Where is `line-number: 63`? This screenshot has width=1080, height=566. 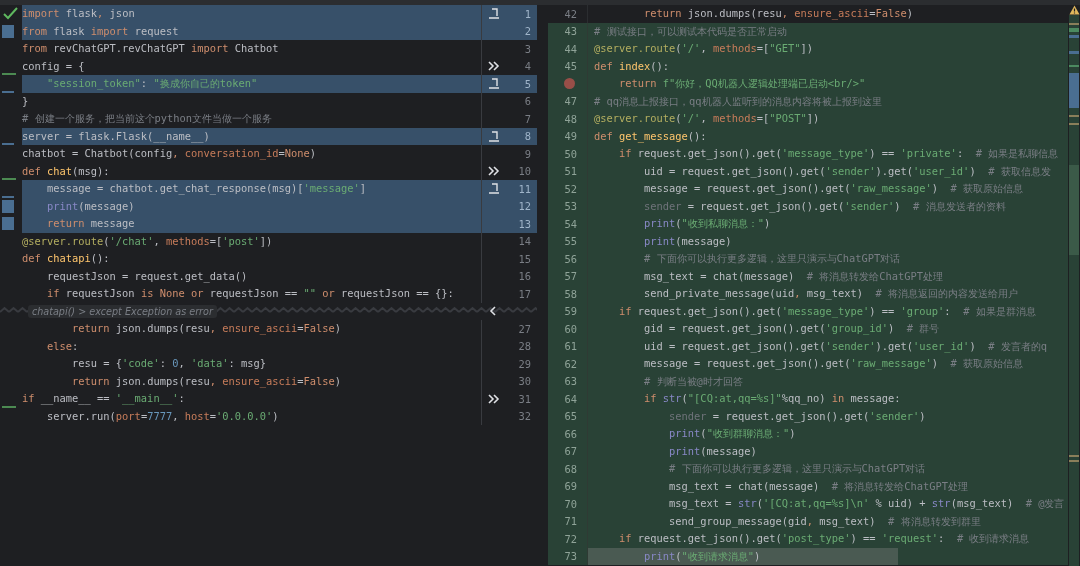 line-number: 63 is located at coordinates (570, 381).